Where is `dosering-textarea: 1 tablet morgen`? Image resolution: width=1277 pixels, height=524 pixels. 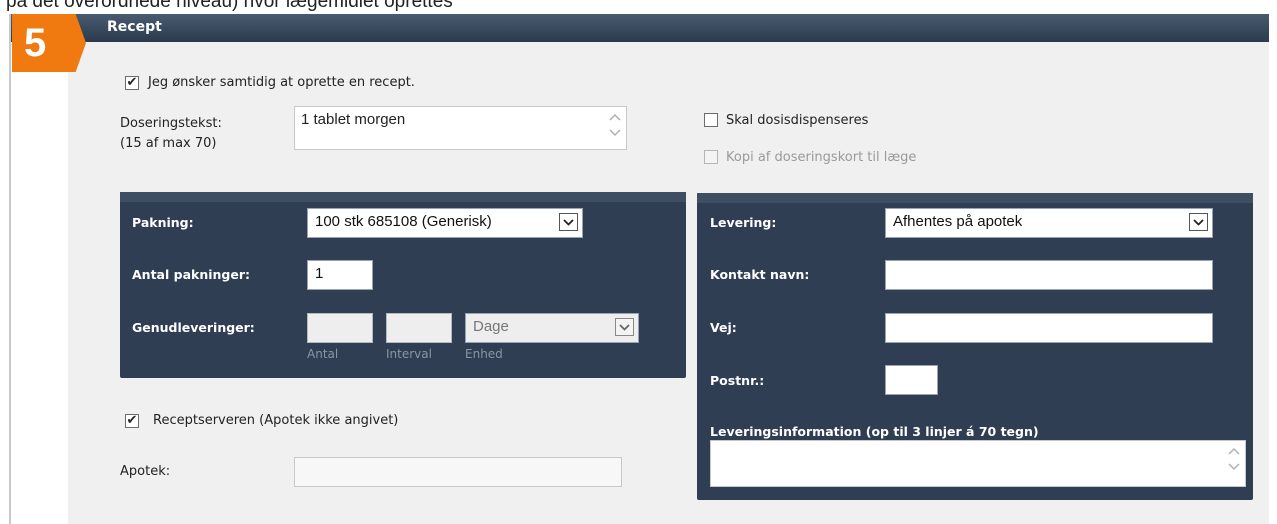
dosering-textarea: 1 tablet morgen is located at coordinates (460, 128).